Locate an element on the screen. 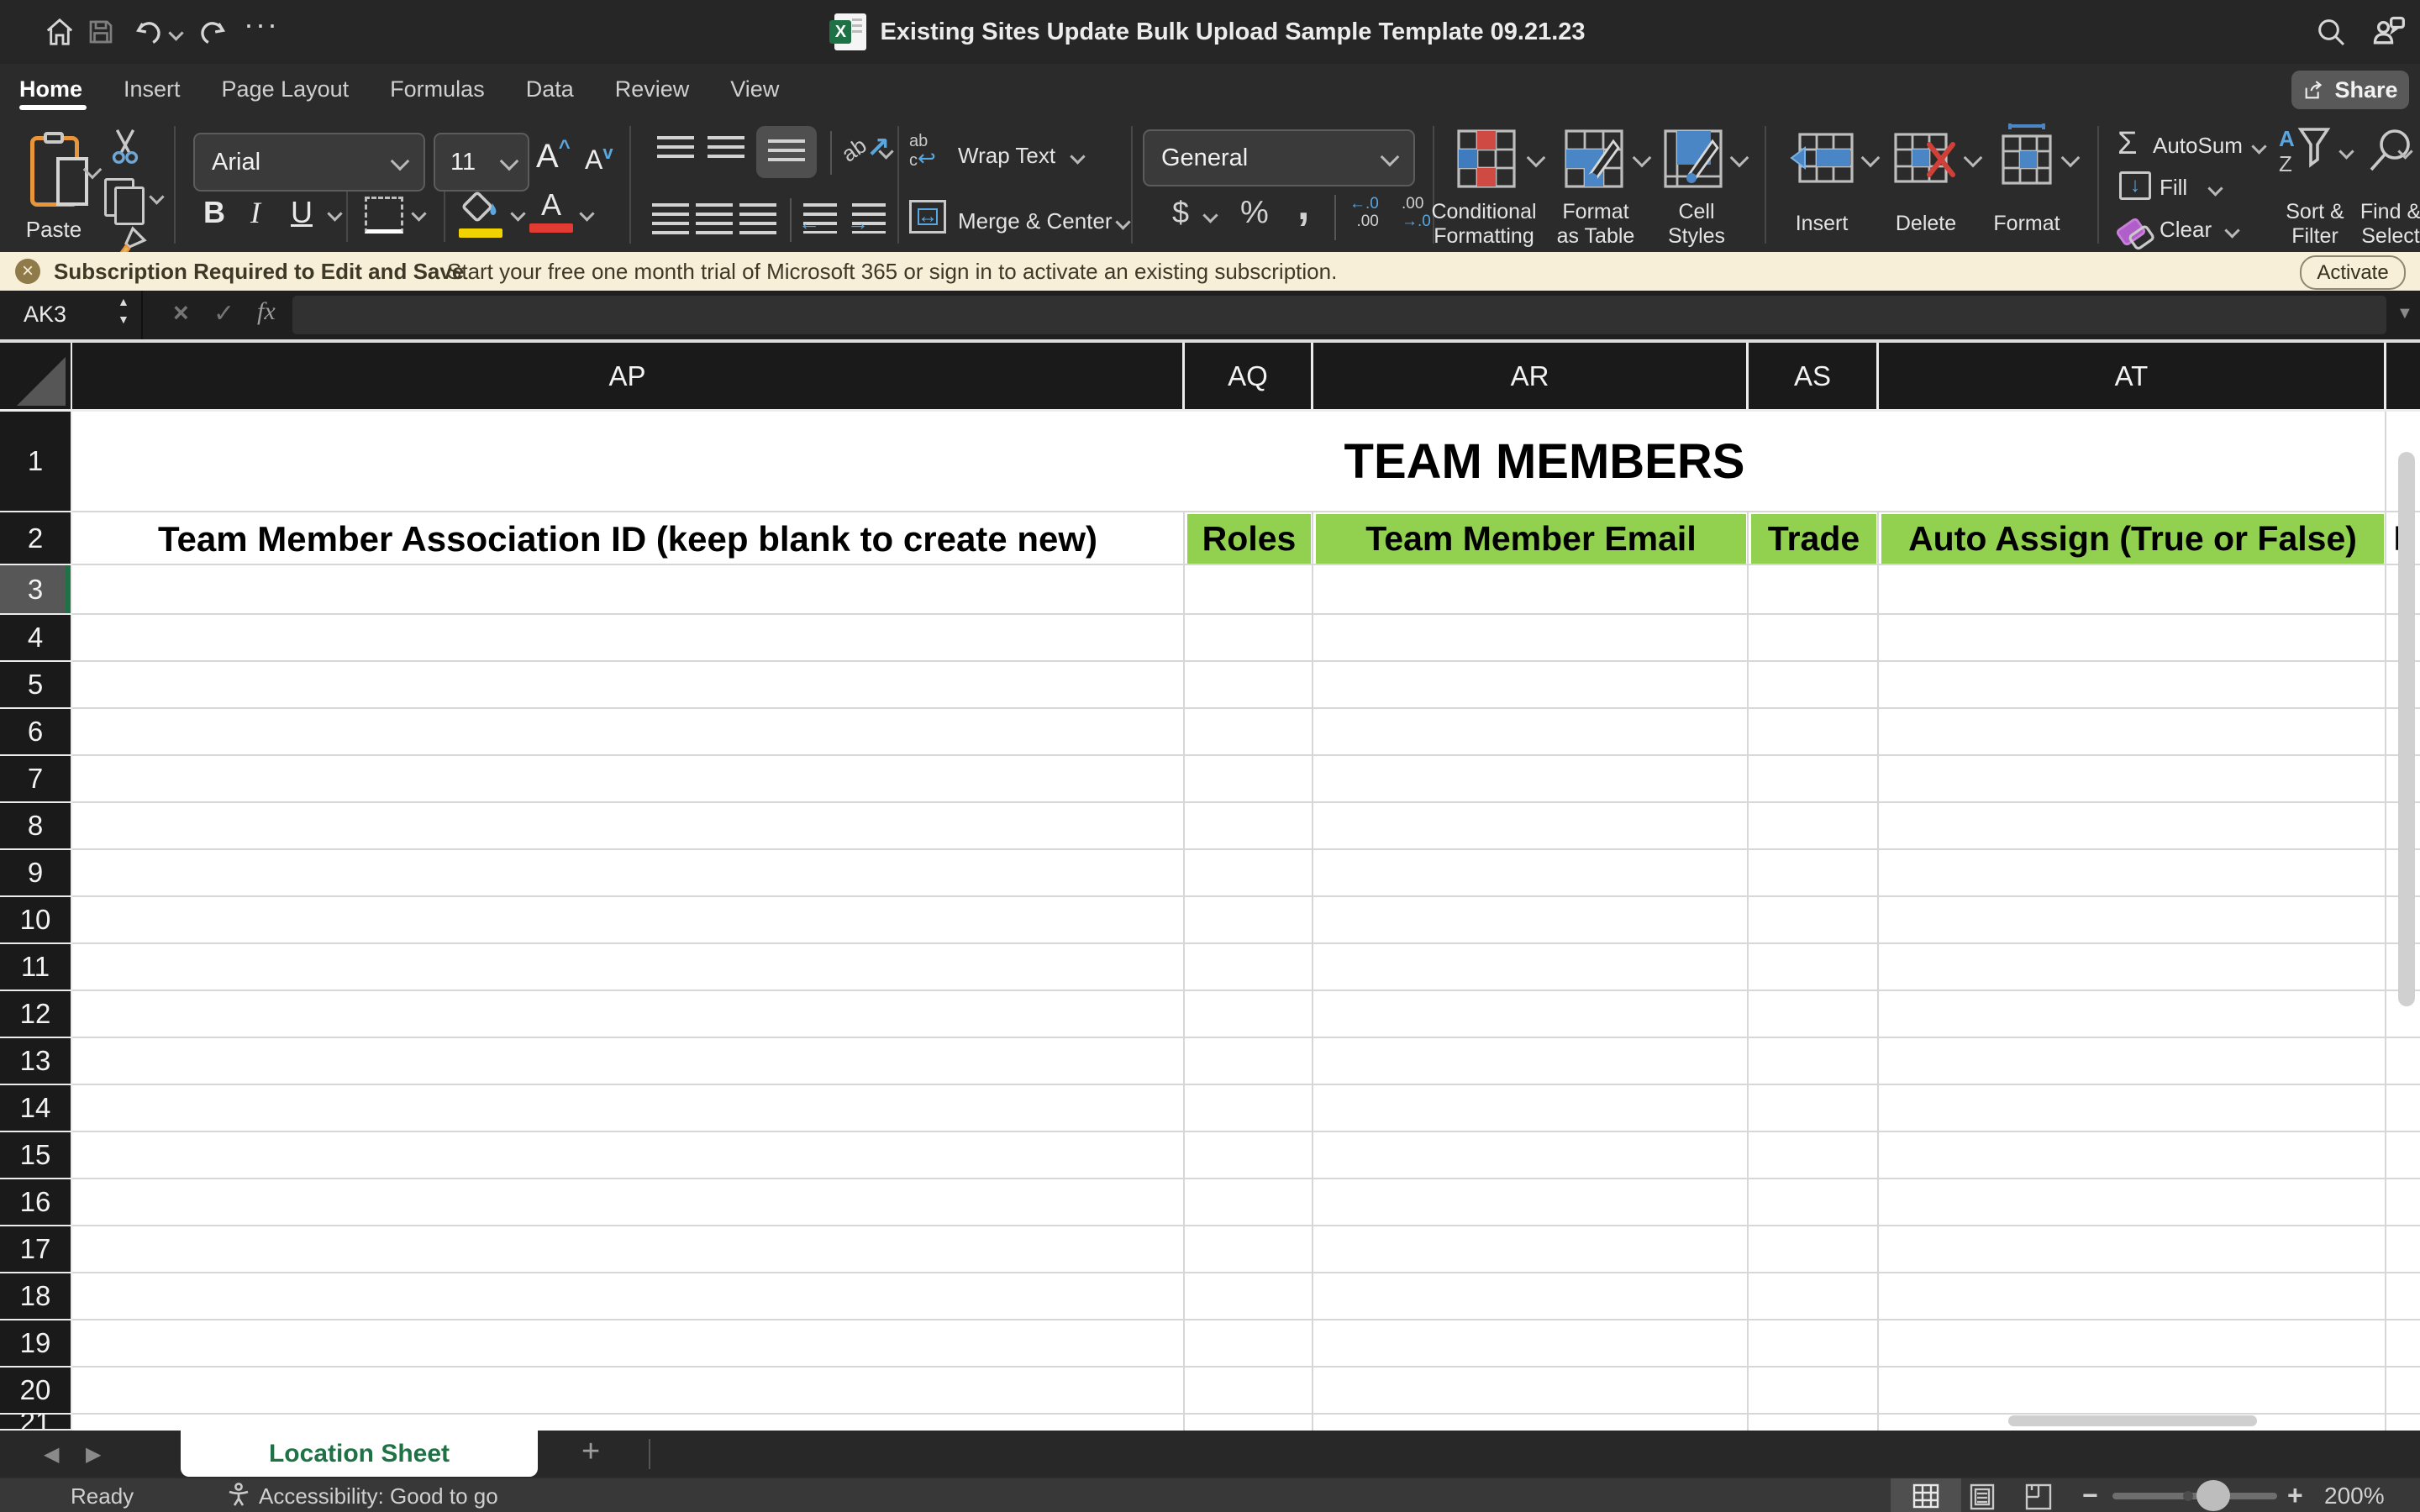 Image resolution: width=2420 pixels, height=1512 pixels. tab-data: Data is located at coordinates (550, 89).